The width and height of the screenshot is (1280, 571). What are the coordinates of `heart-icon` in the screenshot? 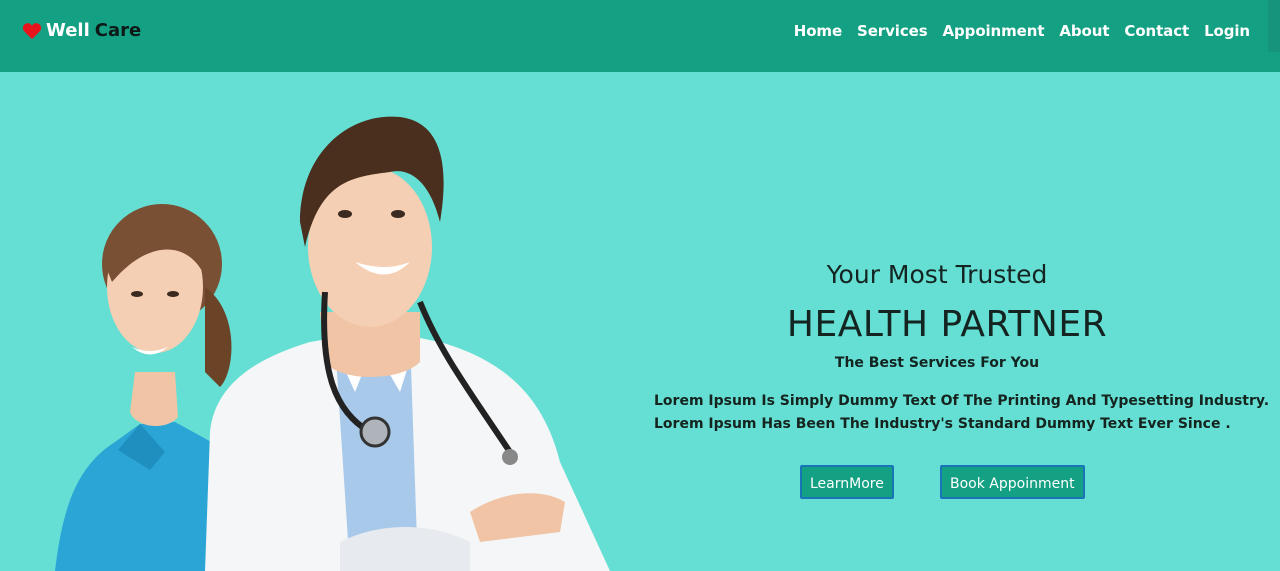 It's located at (32, 30).